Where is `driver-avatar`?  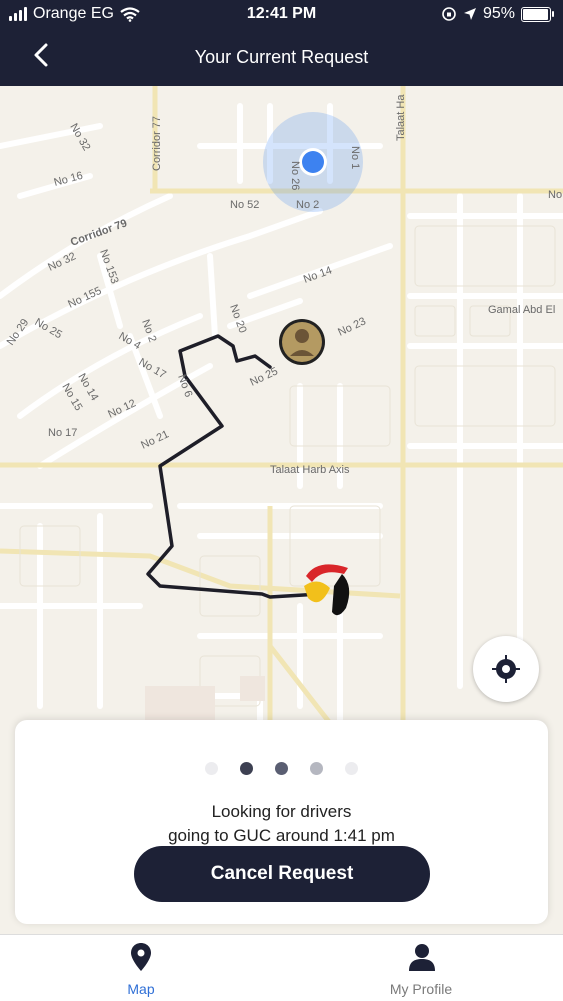 driver-avatar is located at coordinates (302, 342).